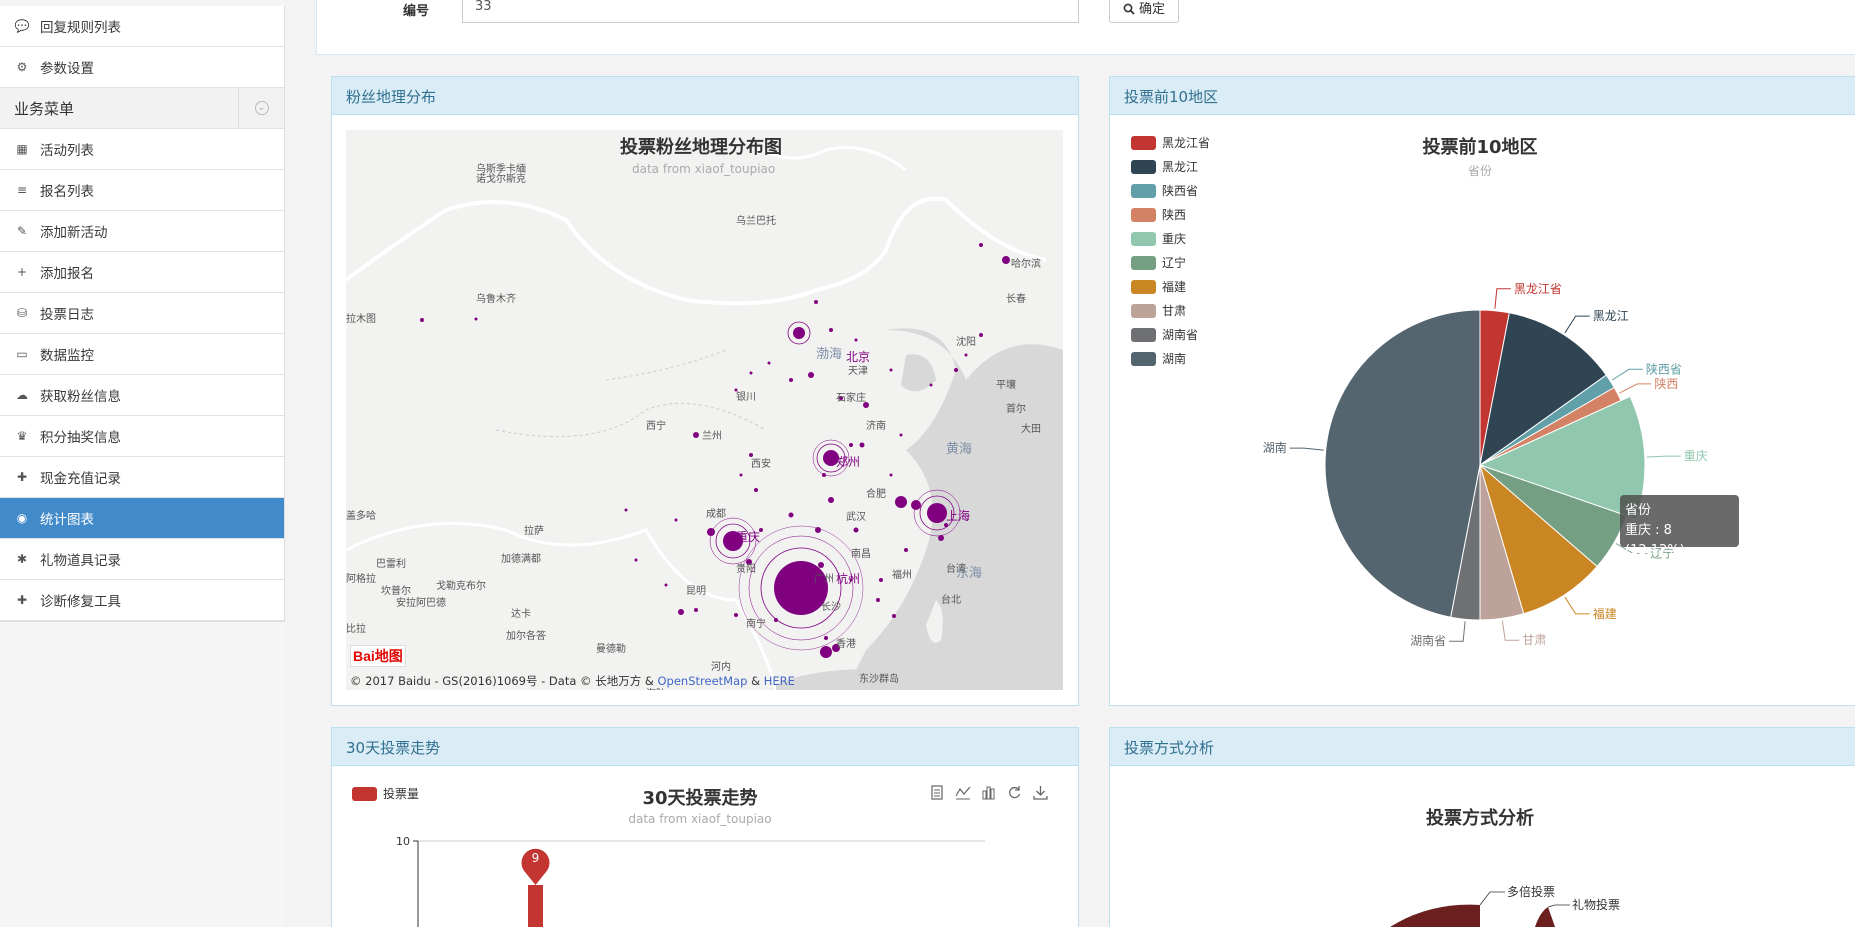 This screenshot has width=1855, height=927. I want to click on map-city-label: 广州, so click(824, 579).